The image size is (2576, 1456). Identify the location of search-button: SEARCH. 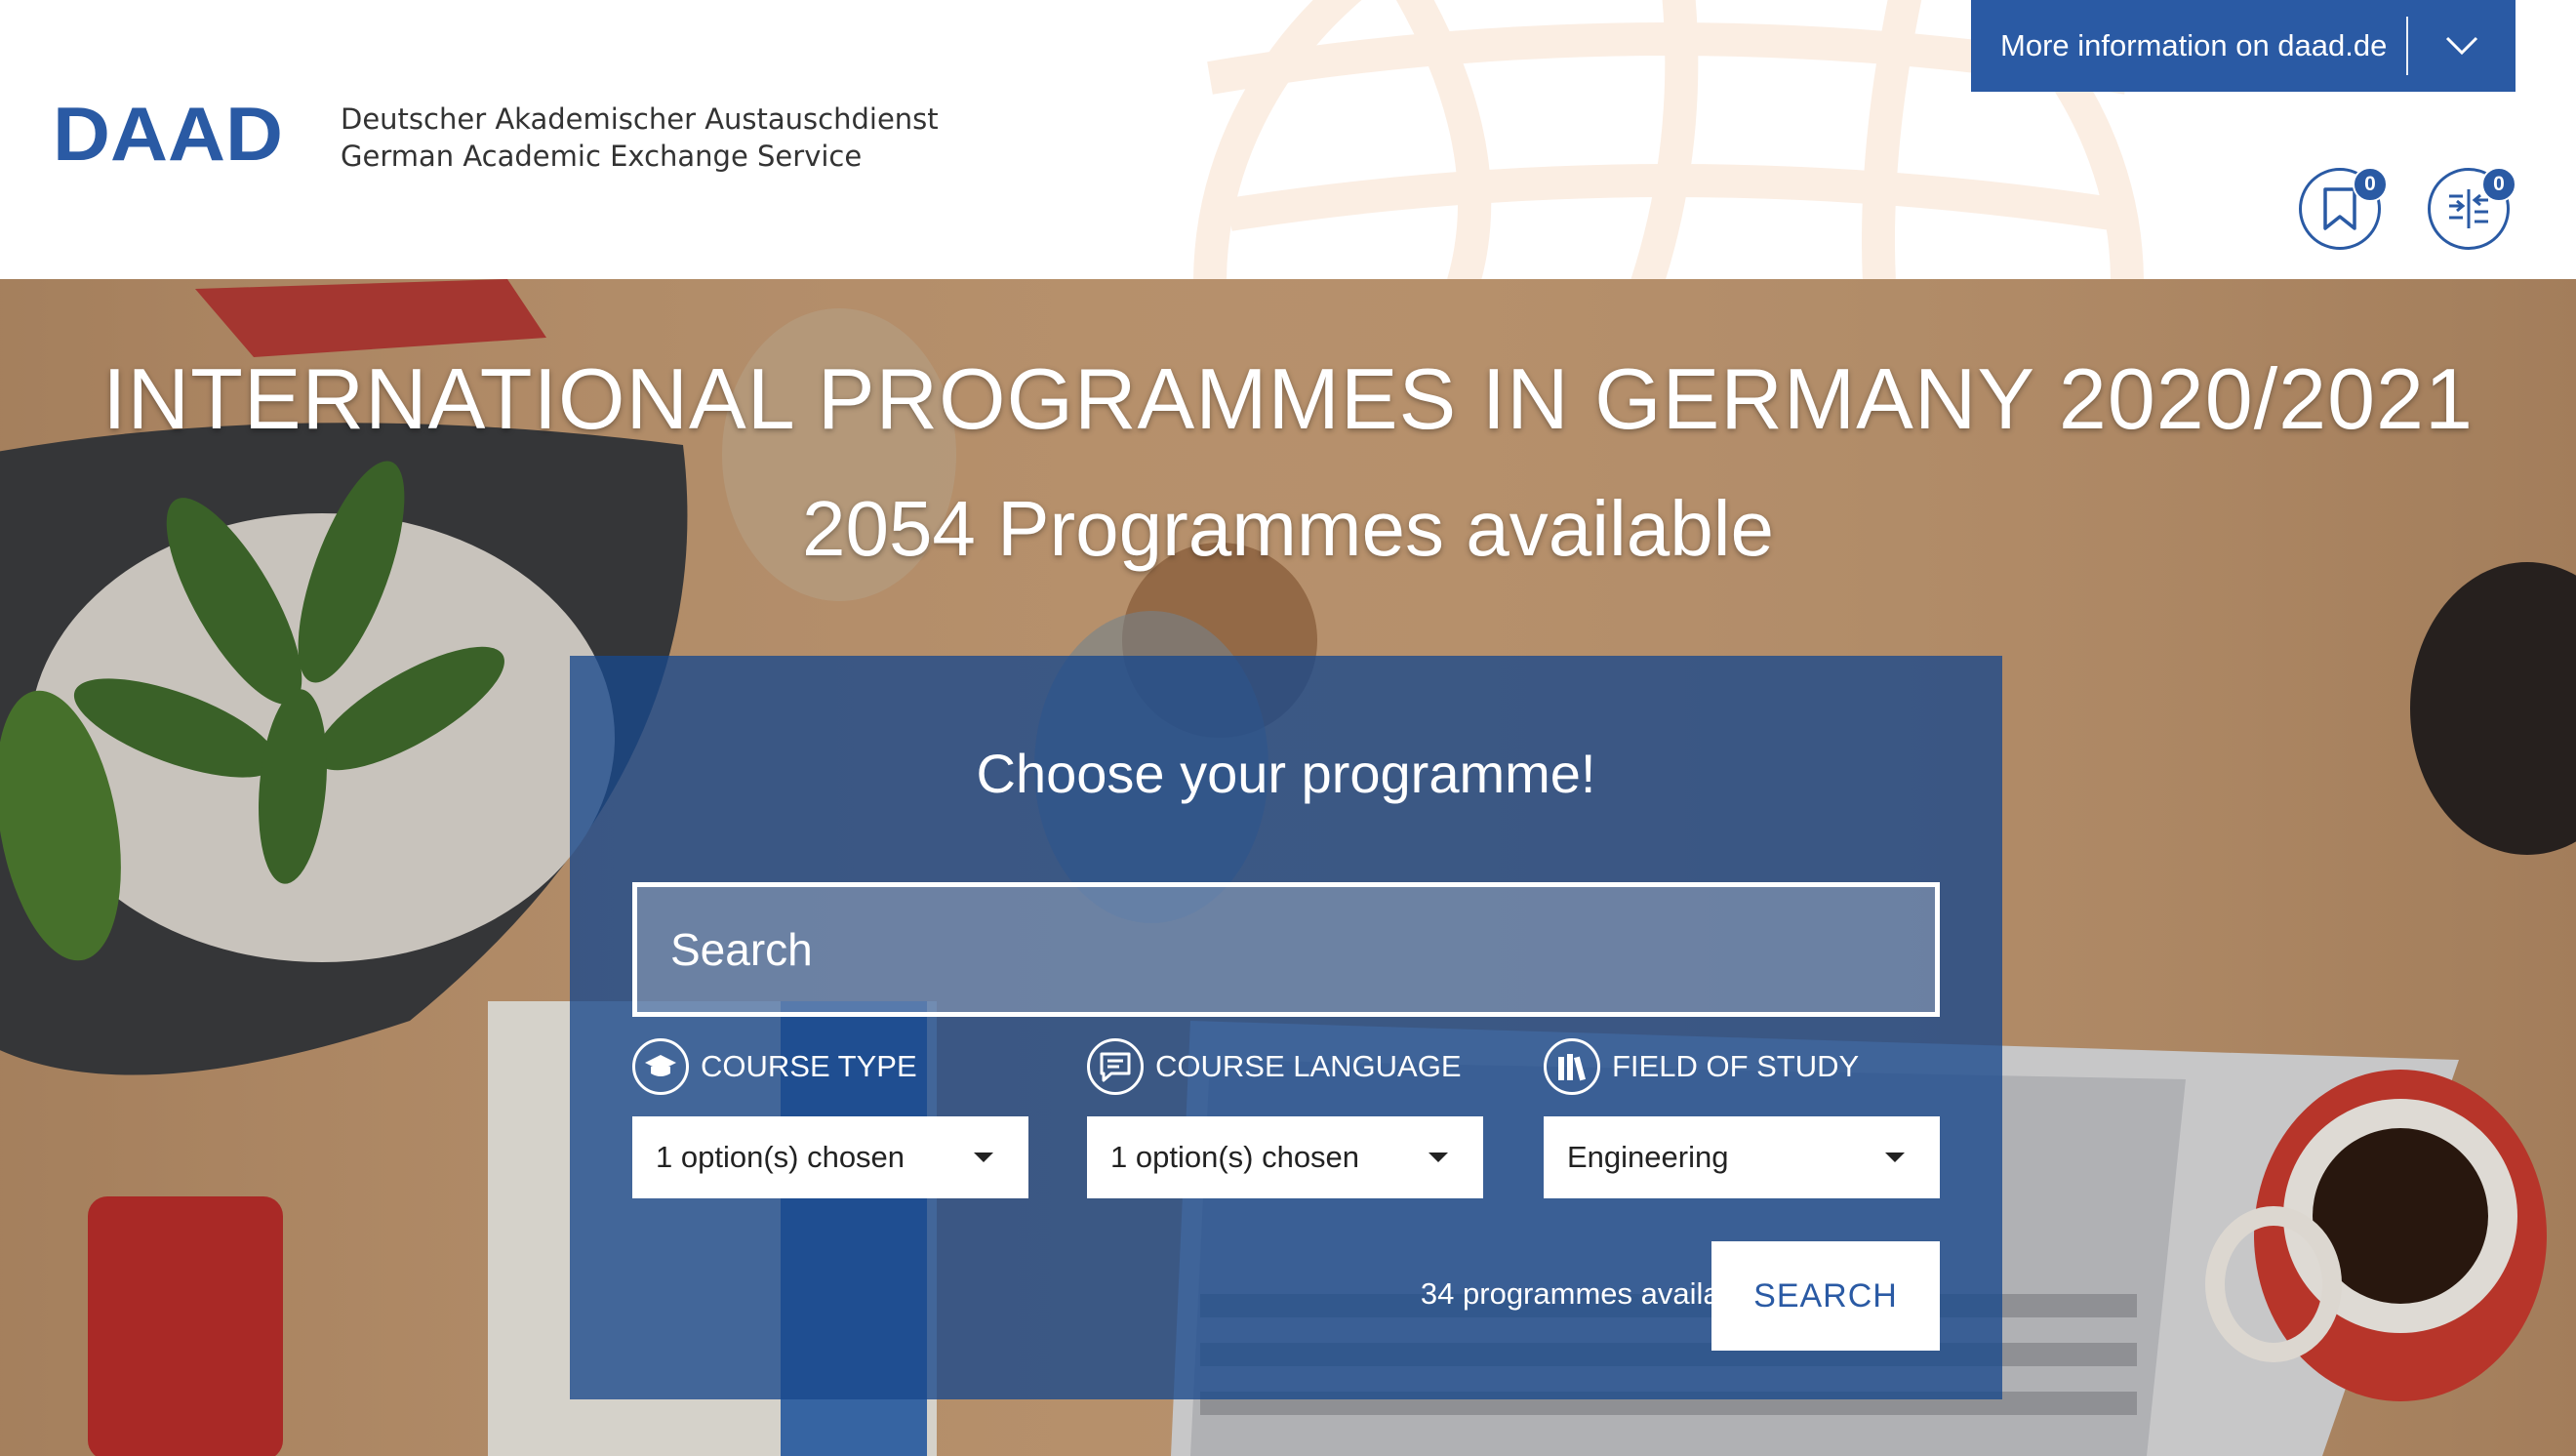
(1825, 1296).